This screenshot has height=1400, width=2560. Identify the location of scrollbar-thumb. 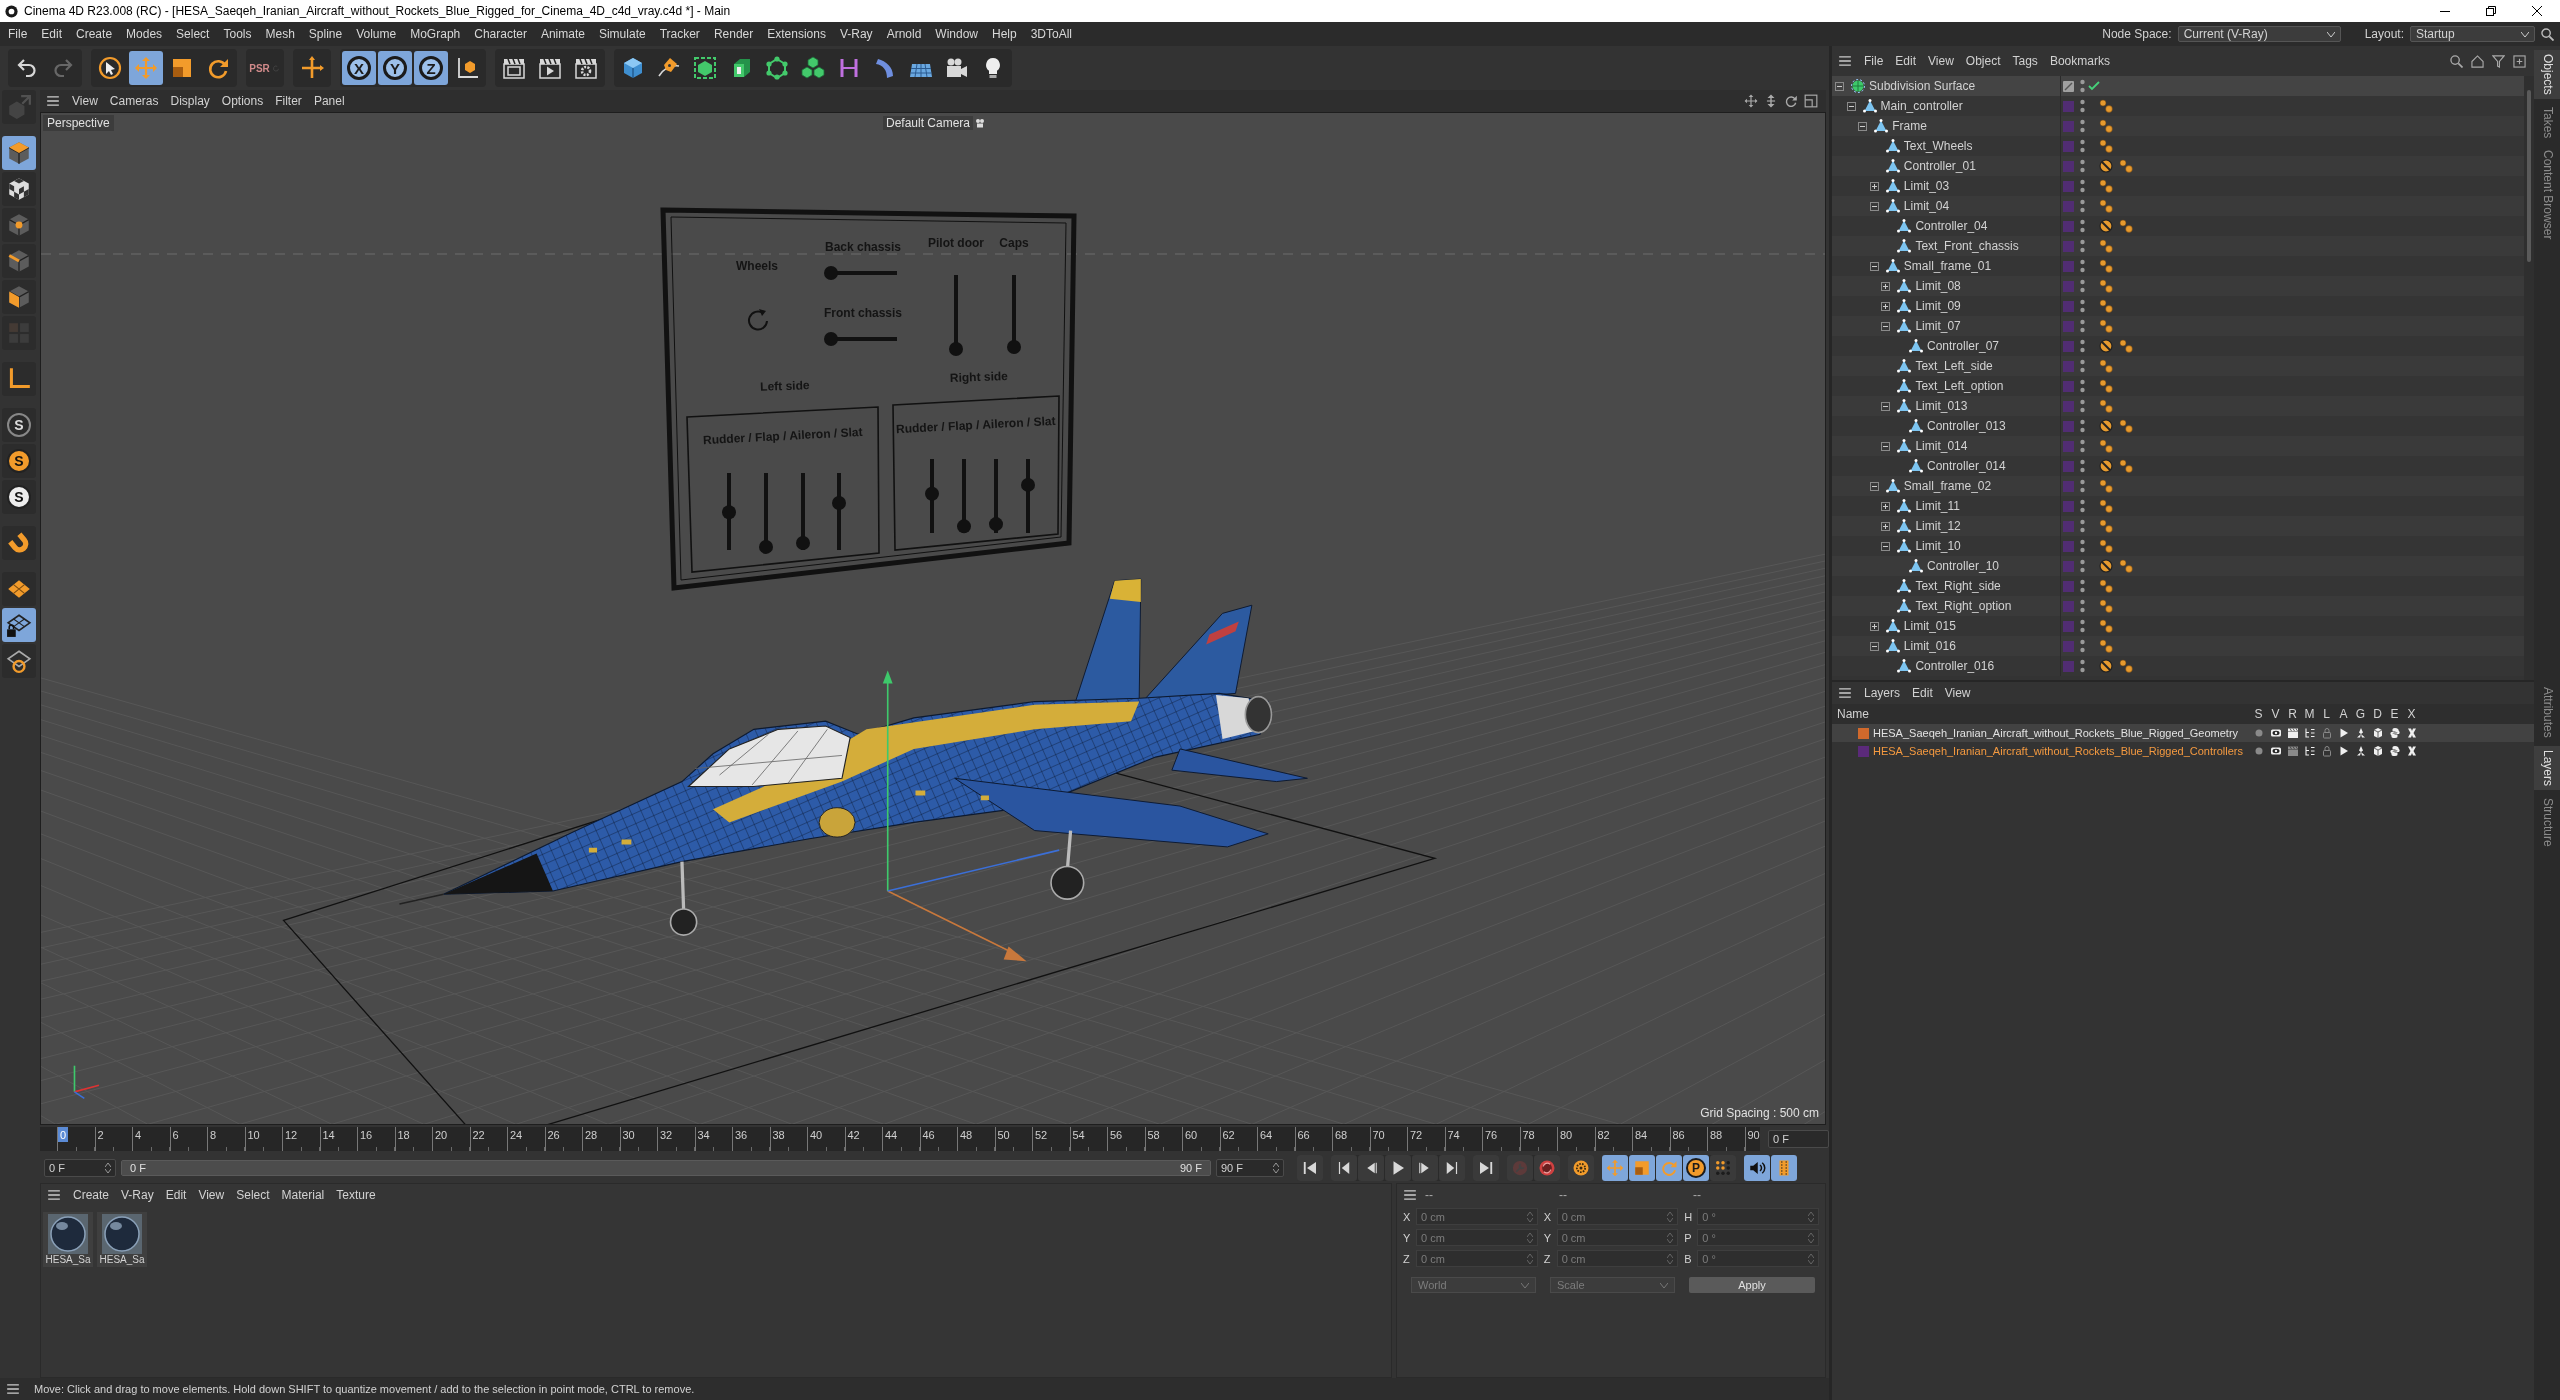
(2529, 176).